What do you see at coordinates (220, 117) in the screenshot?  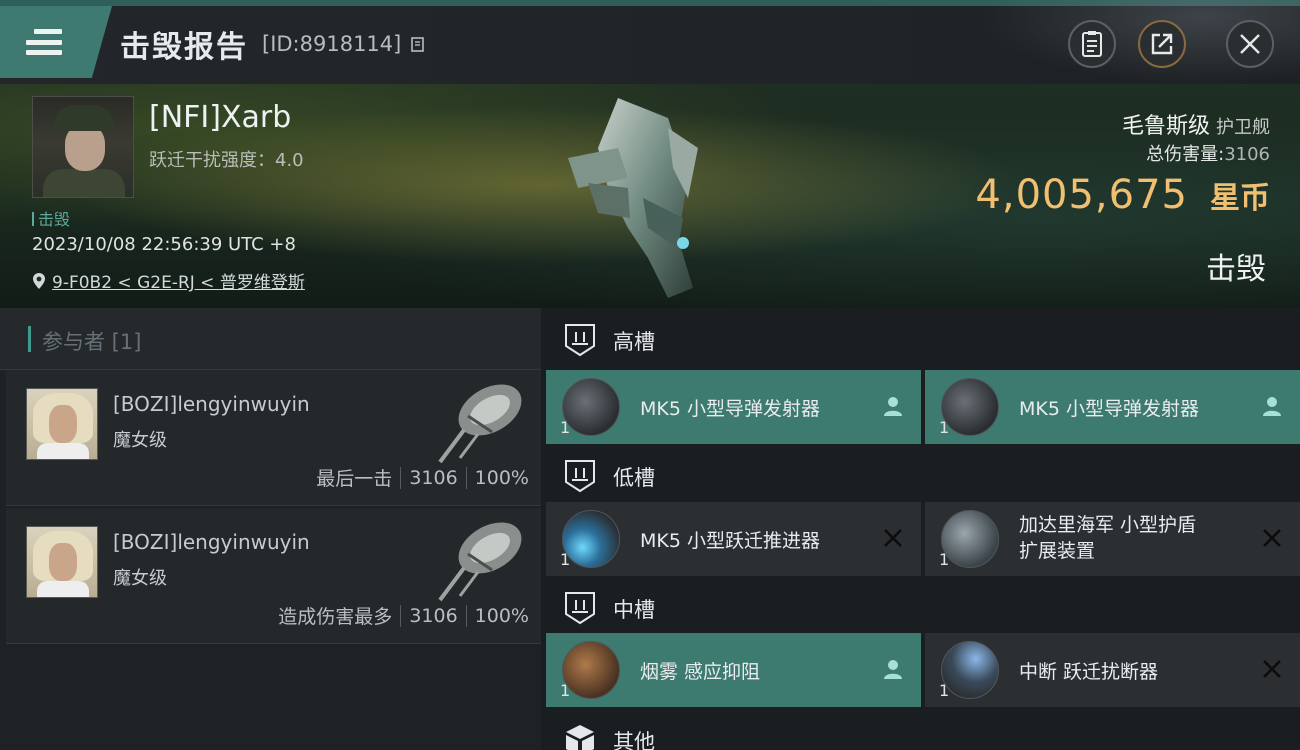 I see `victim-name: [NFI]Xarb` at bounding box center [220, 117].